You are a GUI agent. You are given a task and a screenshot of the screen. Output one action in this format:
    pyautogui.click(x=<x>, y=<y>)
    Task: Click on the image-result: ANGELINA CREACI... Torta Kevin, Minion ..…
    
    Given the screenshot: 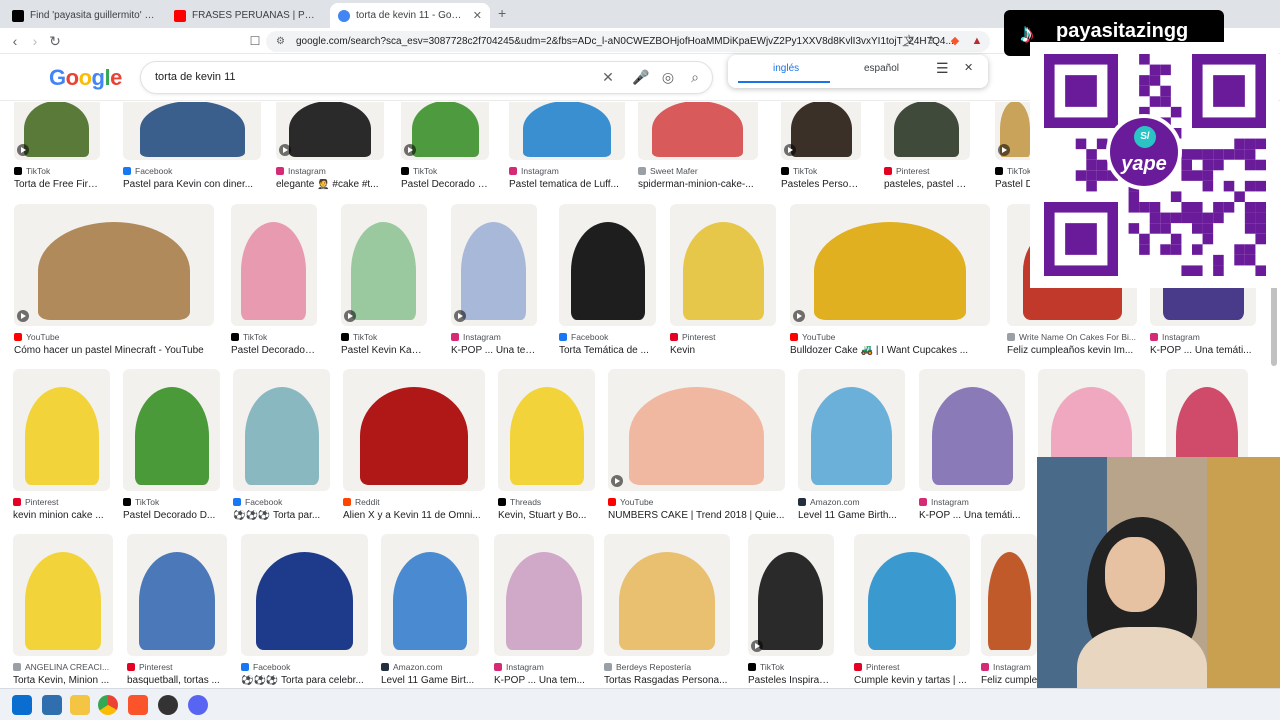 What is the action you would take?
    pyautogui.click(x=63, y=611)
    